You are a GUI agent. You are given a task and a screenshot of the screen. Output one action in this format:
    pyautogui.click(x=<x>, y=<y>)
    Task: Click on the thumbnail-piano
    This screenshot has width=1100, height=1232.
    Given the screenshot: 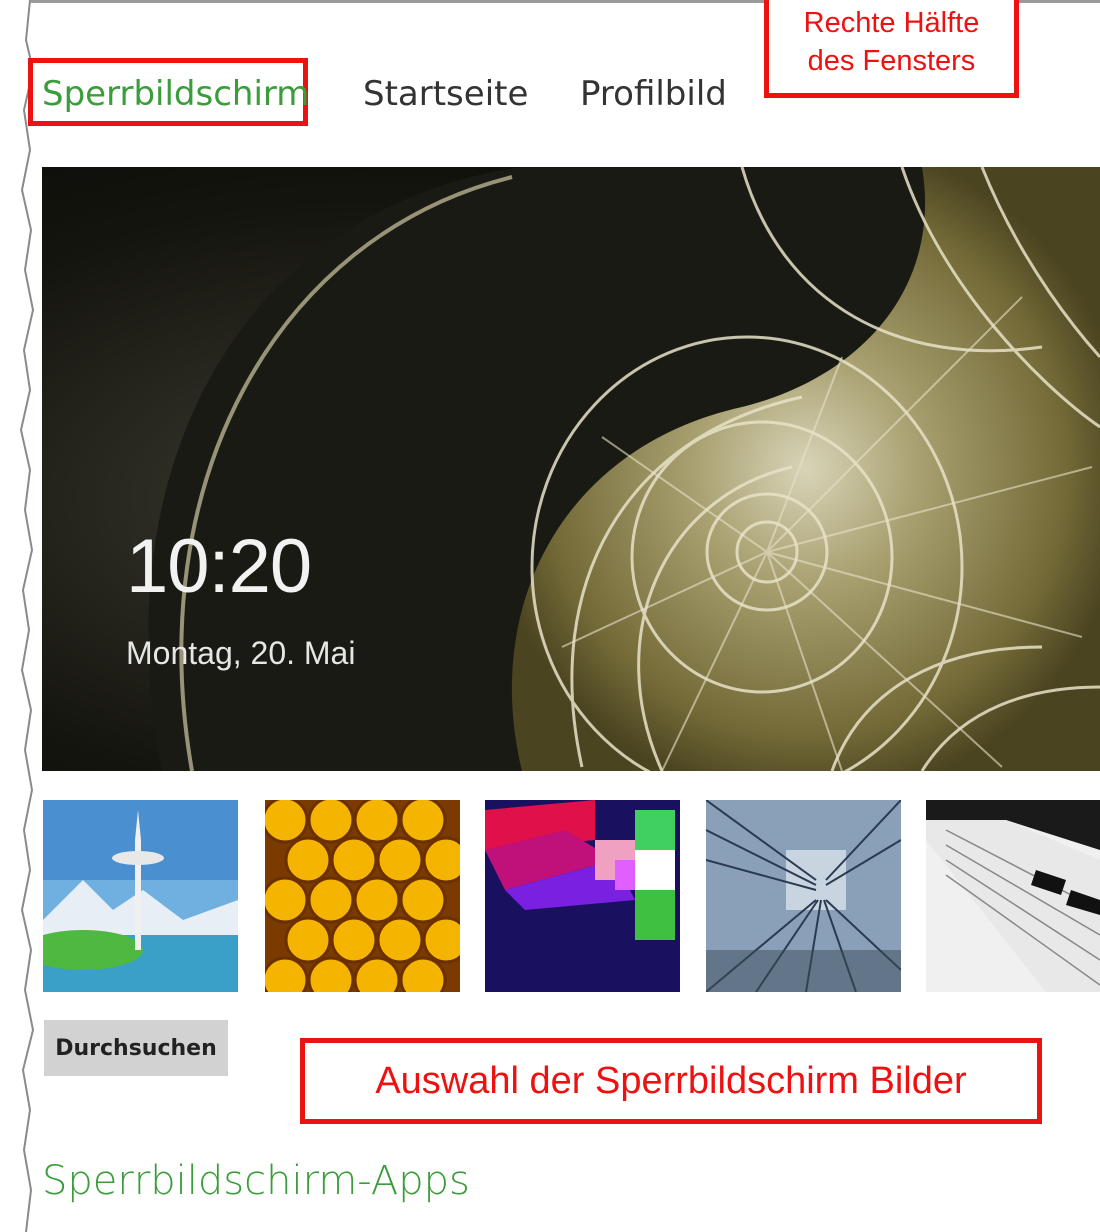 What is the action you would take?
    pyautogui.click(x=1013, y=896)
    